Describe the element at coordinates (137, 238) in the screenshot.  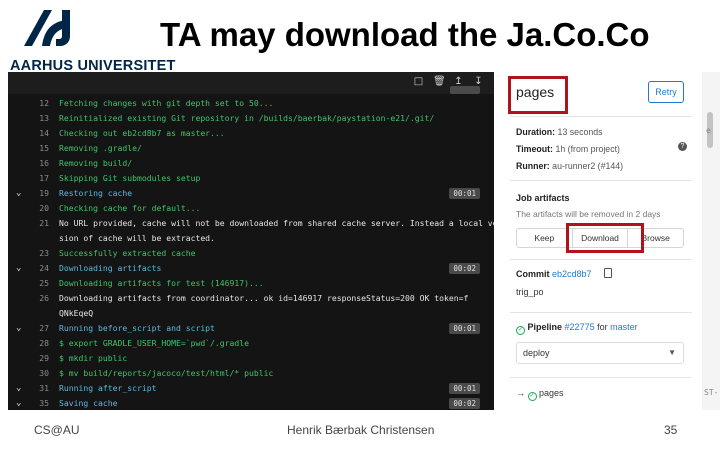
I see `log-text: sion of cache will be extracted.` at that location.